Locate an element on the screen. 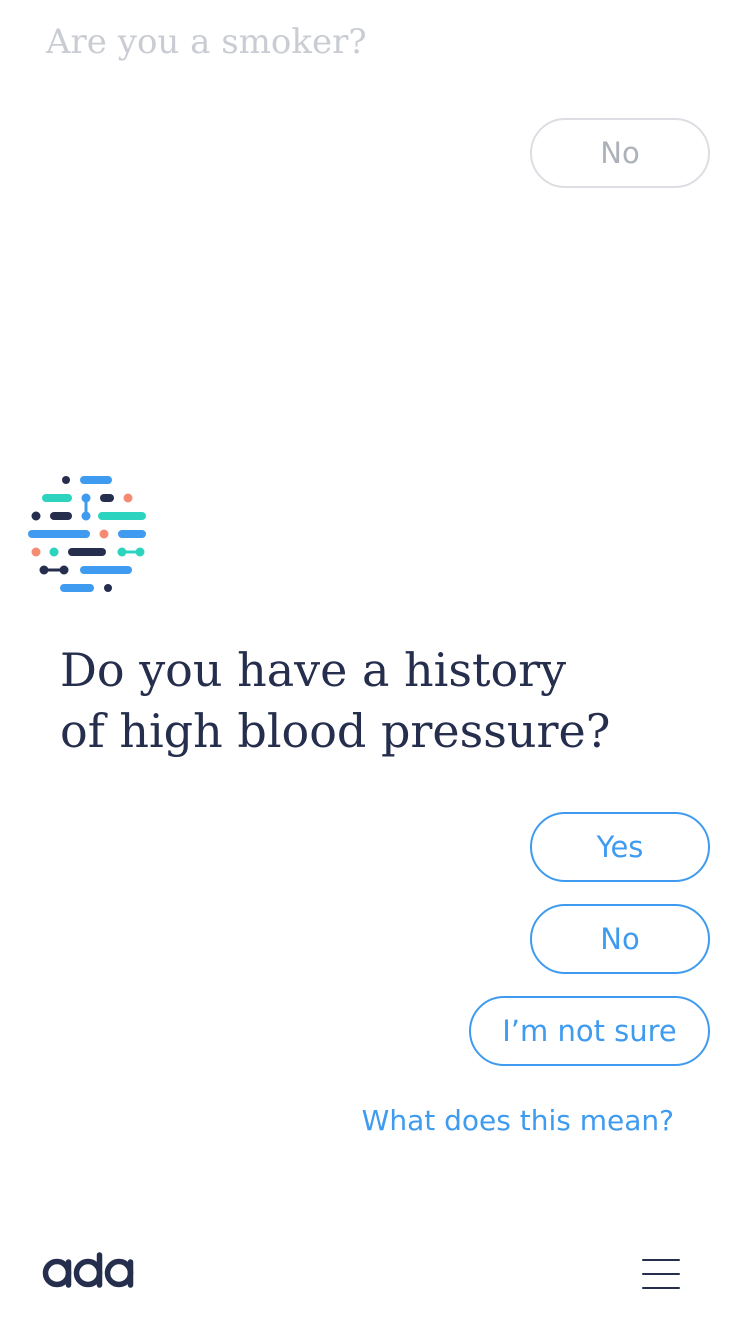 This screenshot has height=1334, width=750. ada-logo: ada is located at coordinates (88, 1270).